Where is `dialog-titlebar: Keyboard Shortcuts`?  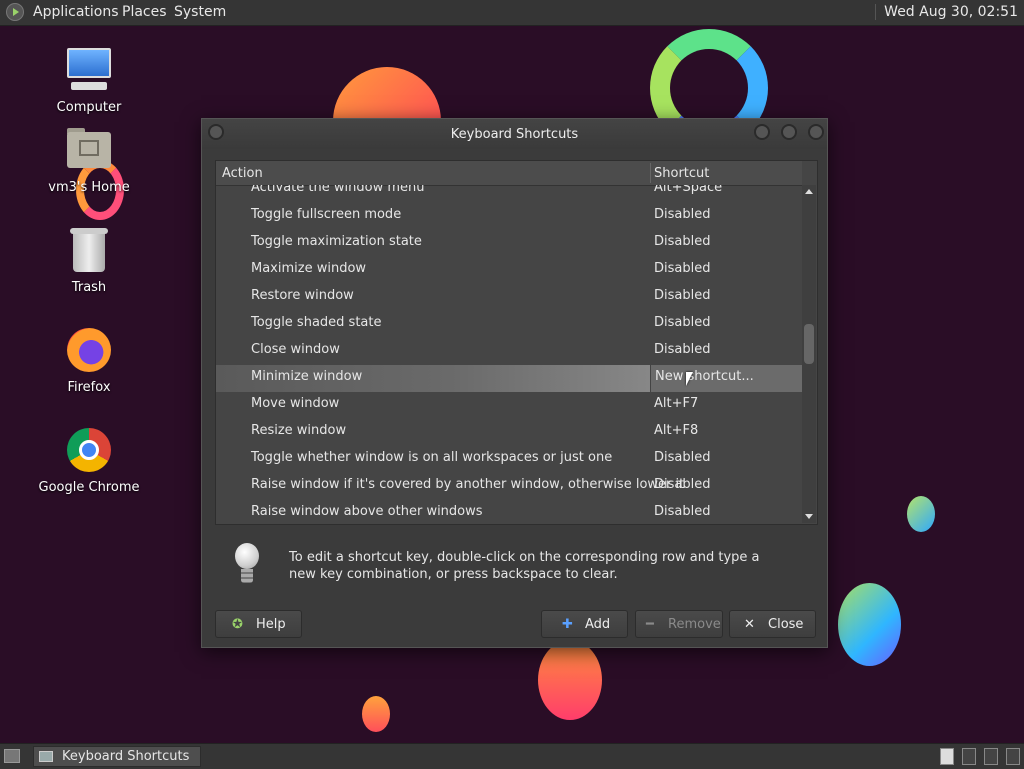
dialog-titlebar: Keyboard Shortcuts is located at coordinates (514, 134).